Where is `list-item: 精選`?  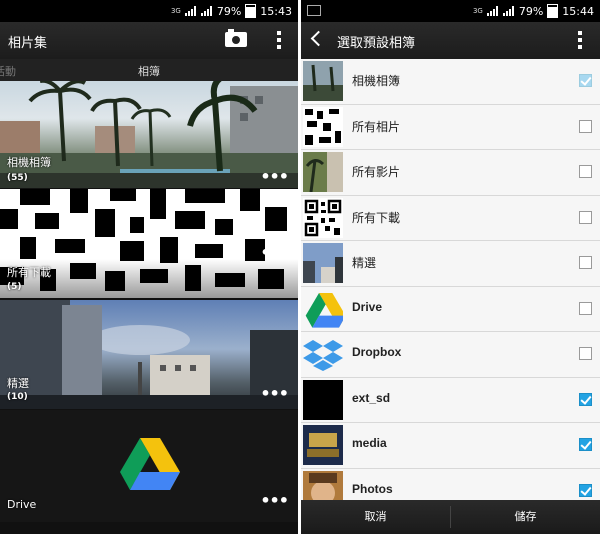 list-item: 精選 is located at coordinates (450, 264).